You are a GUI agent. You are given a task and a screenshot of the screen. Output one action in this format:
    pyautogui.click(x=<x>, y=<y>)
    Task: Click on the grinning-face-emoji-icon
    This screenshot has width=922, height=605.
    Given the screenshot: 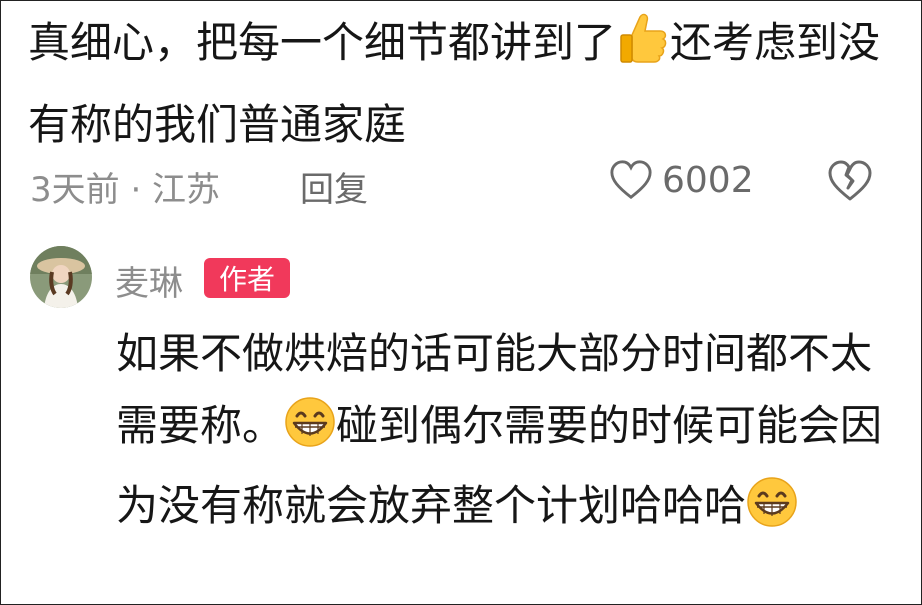 What is the action you would take?
    pyautogui.click(x=310, y=433)
    